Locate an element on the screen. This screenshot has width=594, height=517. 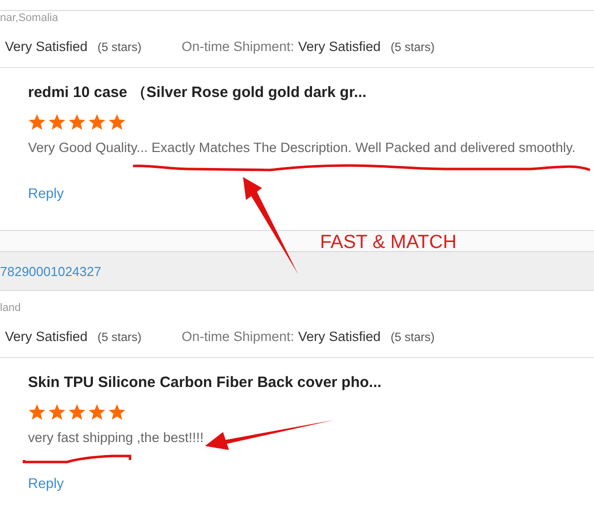
annotation-text: FAST & MATCH is located at coordinates (388, 243).